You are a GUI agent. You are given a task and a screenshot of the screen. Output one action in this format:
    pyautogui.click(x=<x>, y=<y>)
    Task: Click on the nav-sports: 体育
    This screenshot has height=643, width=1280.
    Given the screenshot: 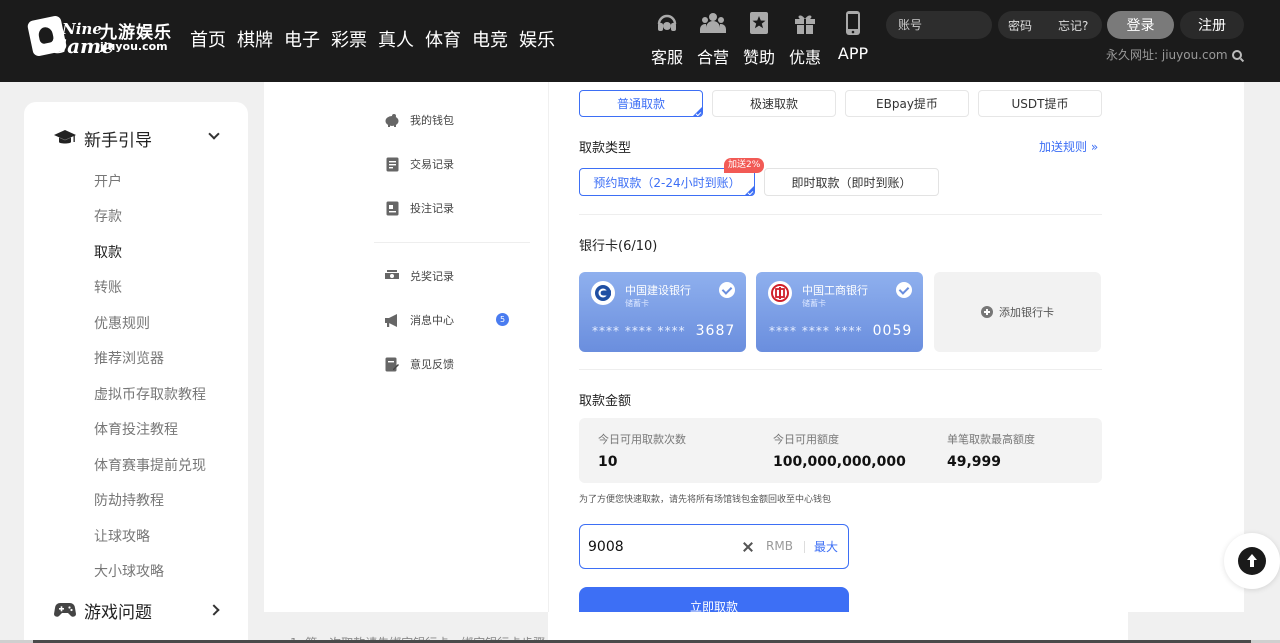 What is the action you would take?
    pyautogui.click(x=443, y=39)
    